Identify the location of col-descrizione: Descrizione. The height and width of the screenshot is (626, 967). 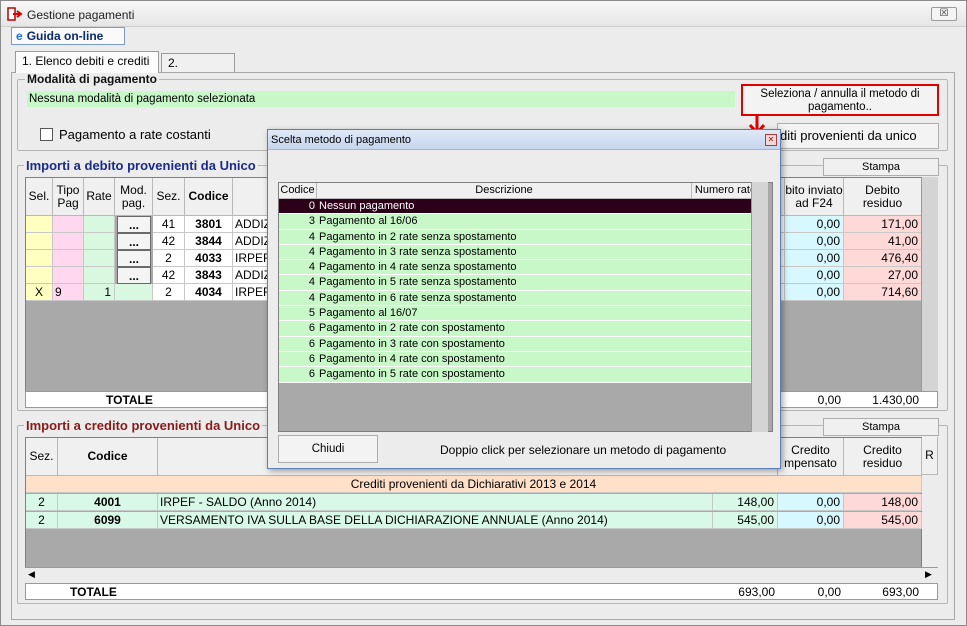
(504, 191).